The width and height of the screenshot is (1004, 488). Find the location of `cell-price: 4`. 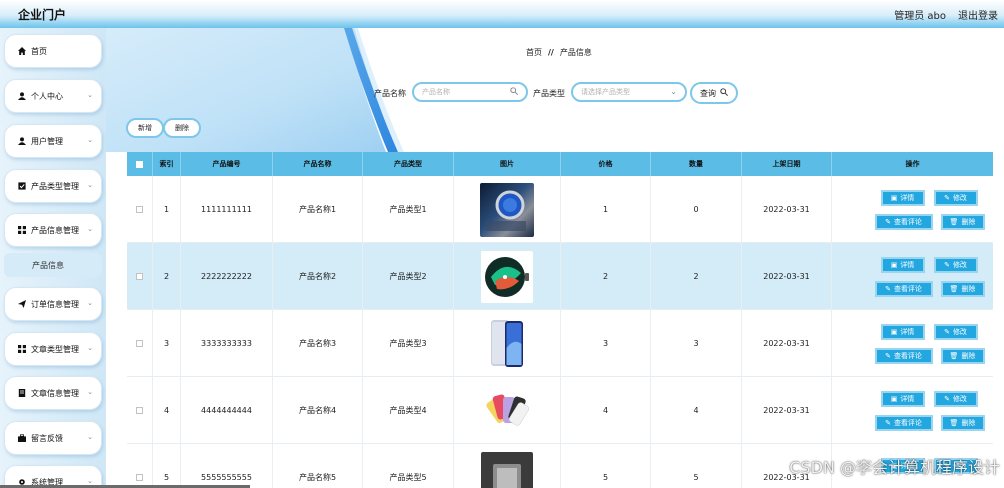

cell-price: 4 is located at coordinates (606, 410).